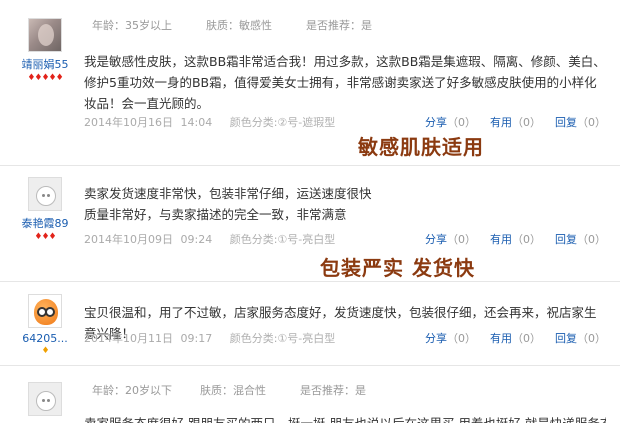  I want to click on review-text-line: 质量非常好，与卖家描述的完全一致，非常满意, so click(215, 214).